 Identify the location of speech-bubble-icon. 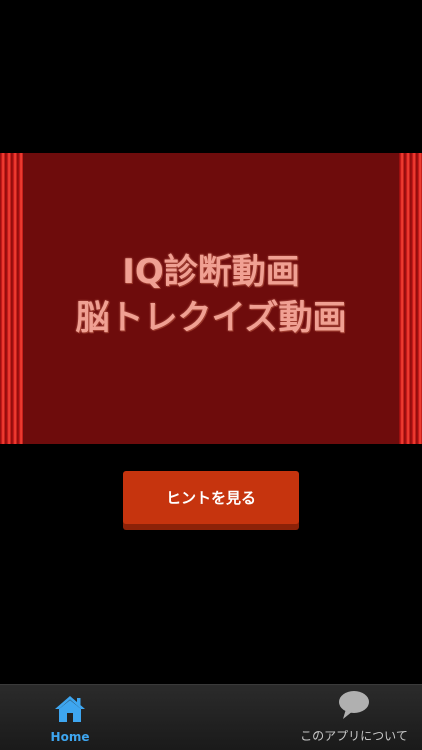
(354, 707).